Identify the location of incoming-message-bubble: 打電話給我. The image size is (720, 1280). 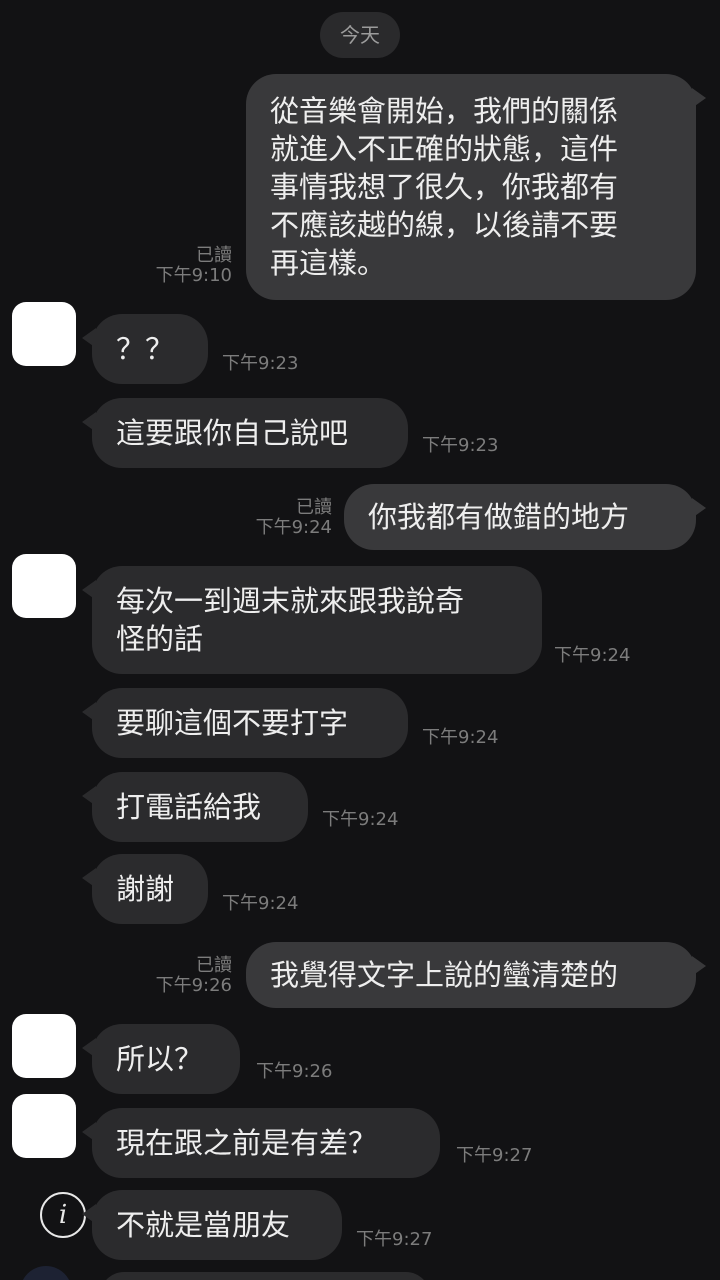
(195, 807).